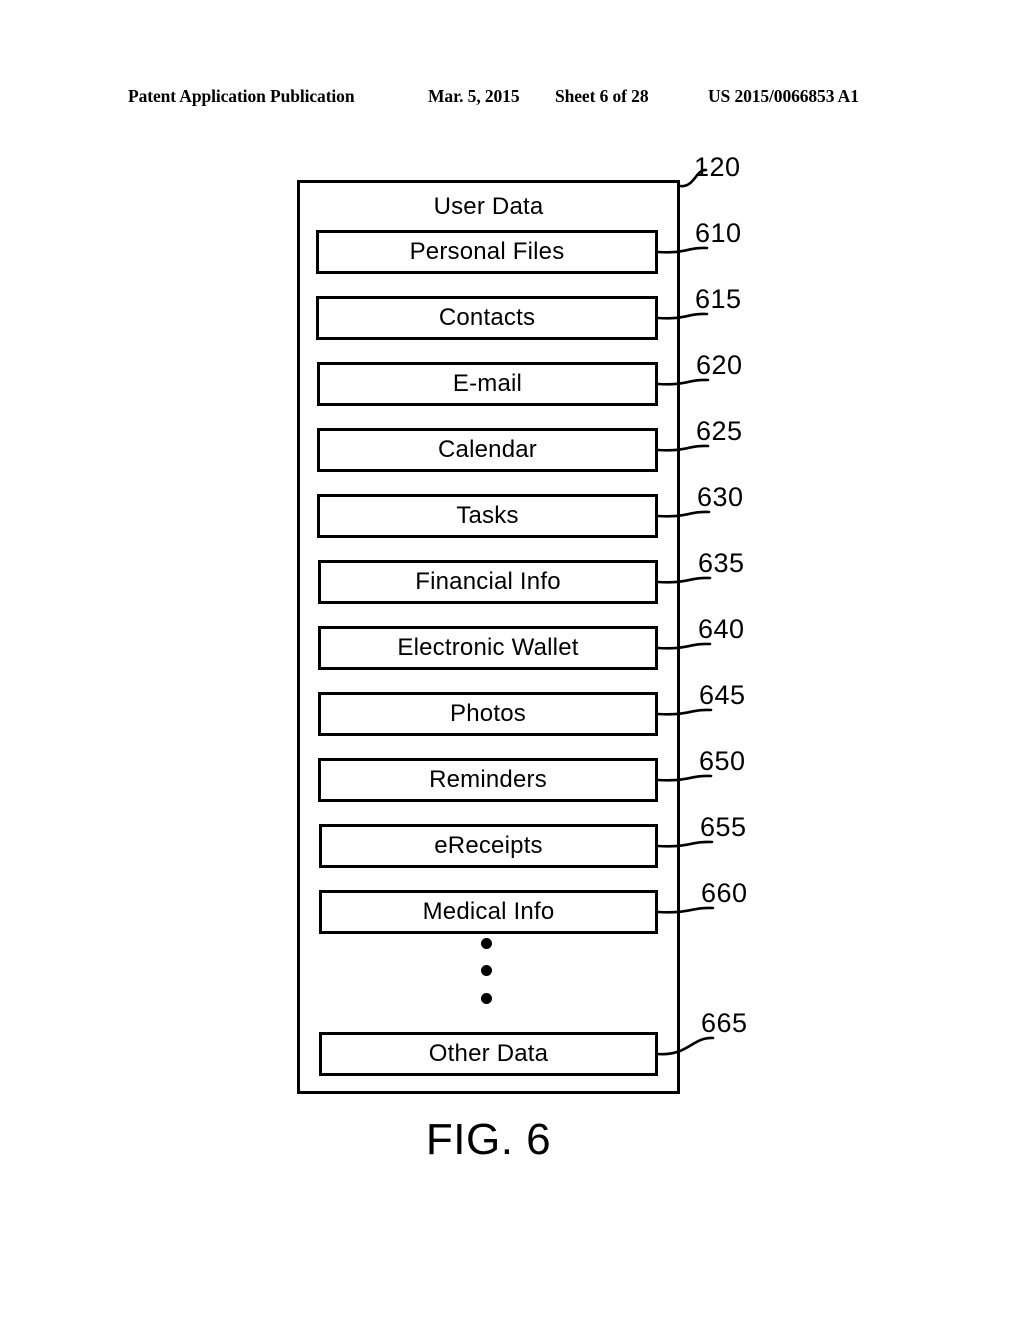 The height and width of the screenshot is (1320, 1024). I want to click on user-data-item-tasks: Tasks, so click(487, 516).